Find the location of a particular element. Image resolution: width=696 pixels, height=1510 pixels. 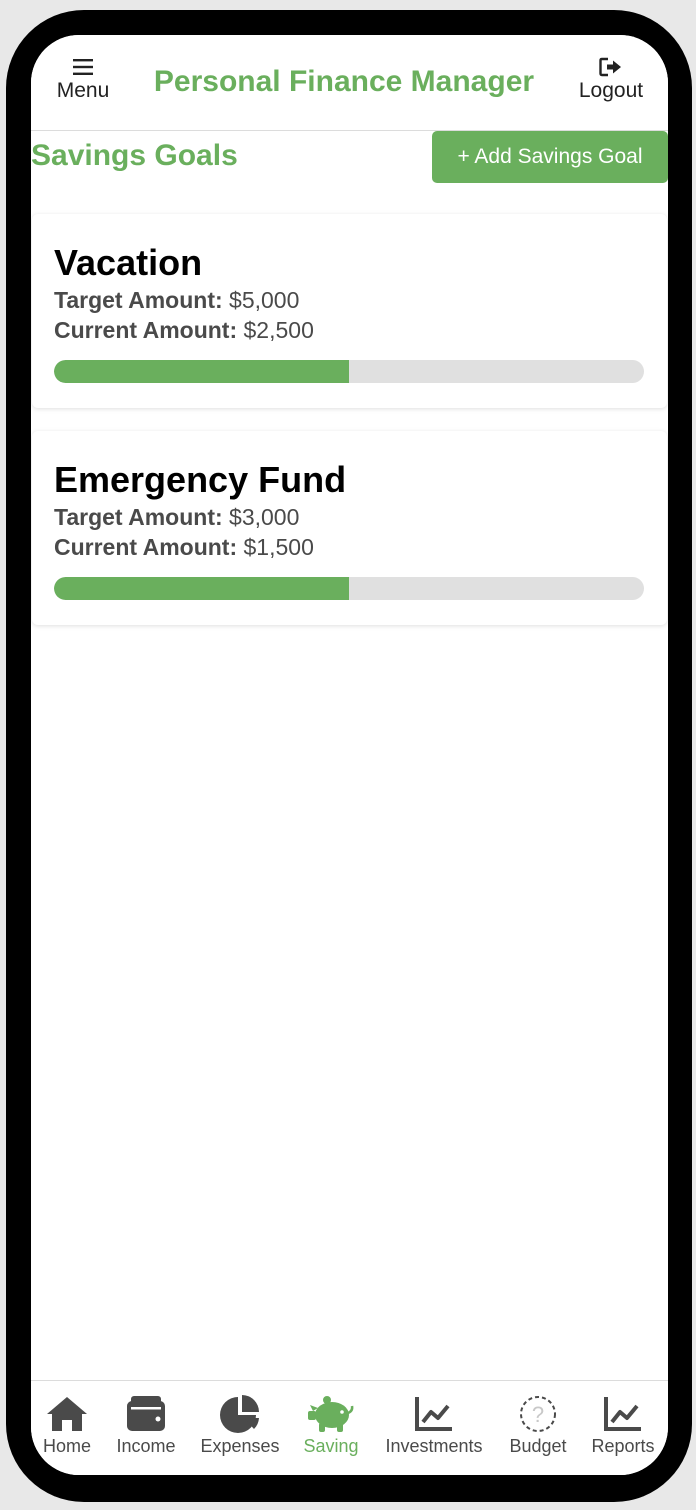

menu-label: Menu is located at coordinates (83, 90).